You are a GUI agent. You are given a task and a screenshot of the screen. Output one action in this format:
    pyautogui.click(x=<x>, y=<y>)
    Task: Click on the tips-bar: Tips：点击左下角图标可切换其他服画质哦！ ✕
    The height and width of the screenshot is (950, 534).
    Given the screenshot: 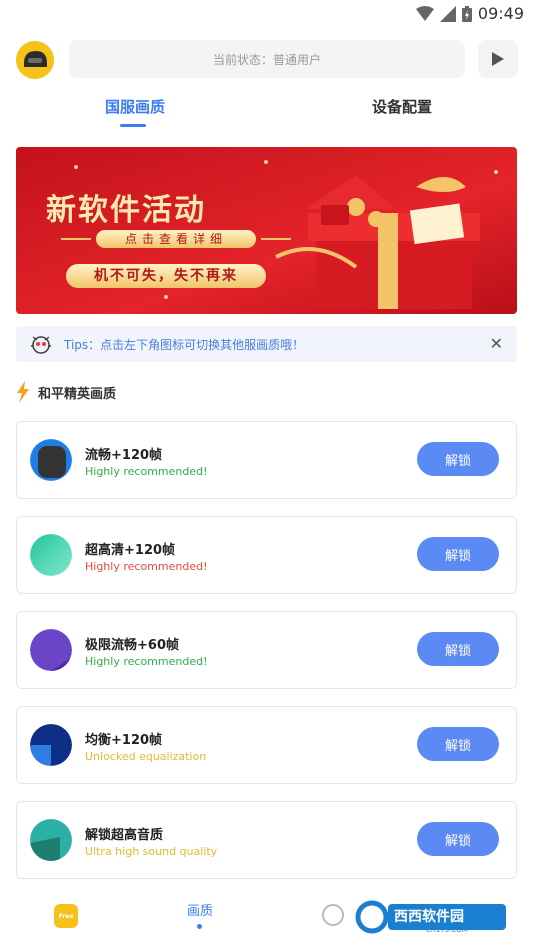 What is the action you would take?
    pyautogui.click(x=266, y=344)
    